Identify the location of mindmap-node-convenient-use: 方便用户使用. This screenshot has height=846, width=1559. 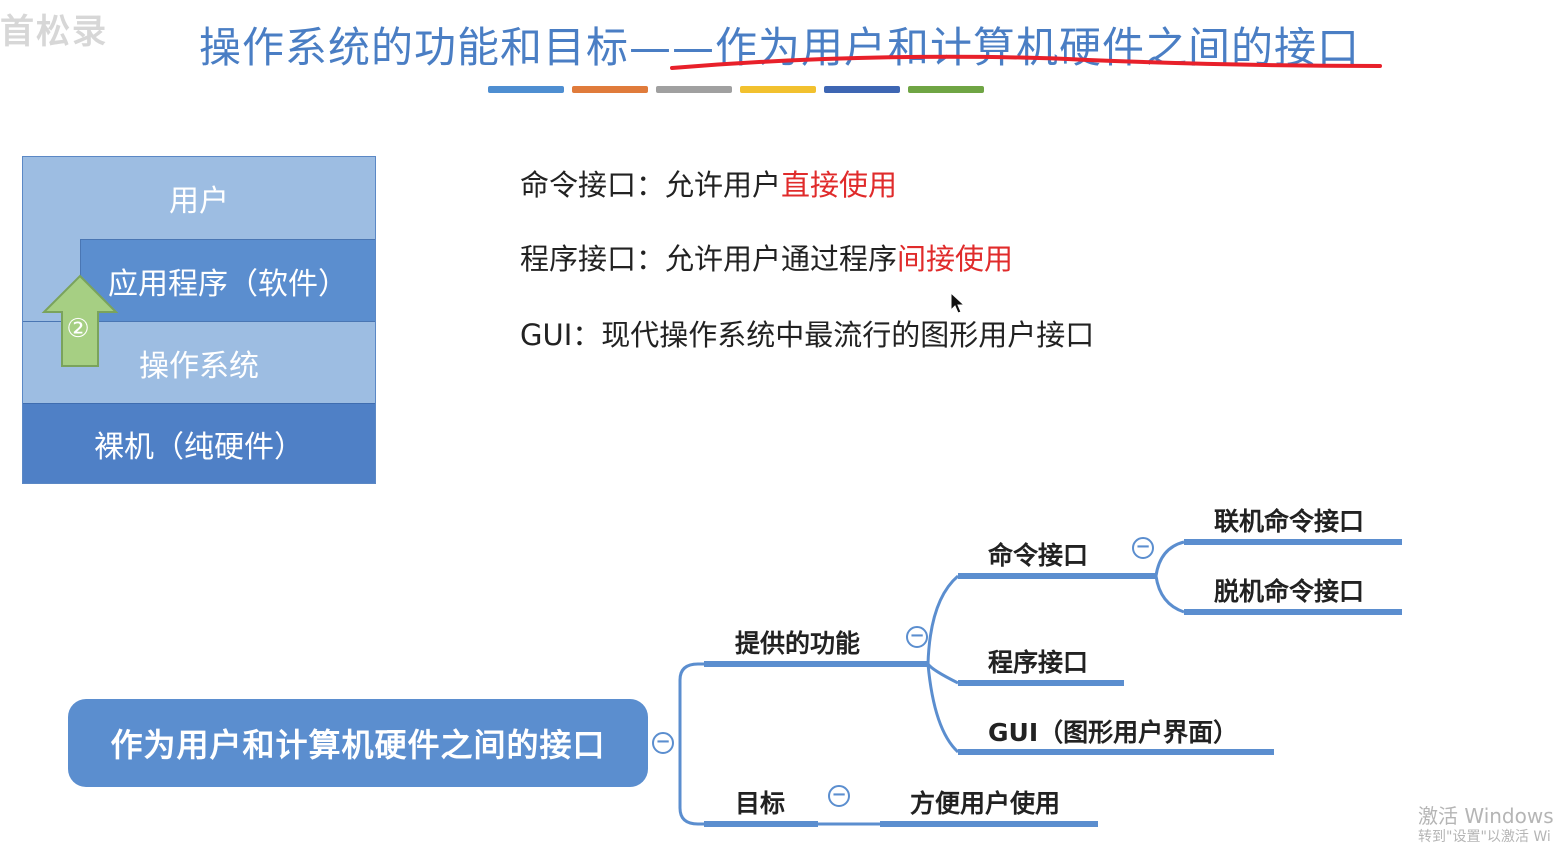
(985, 802).